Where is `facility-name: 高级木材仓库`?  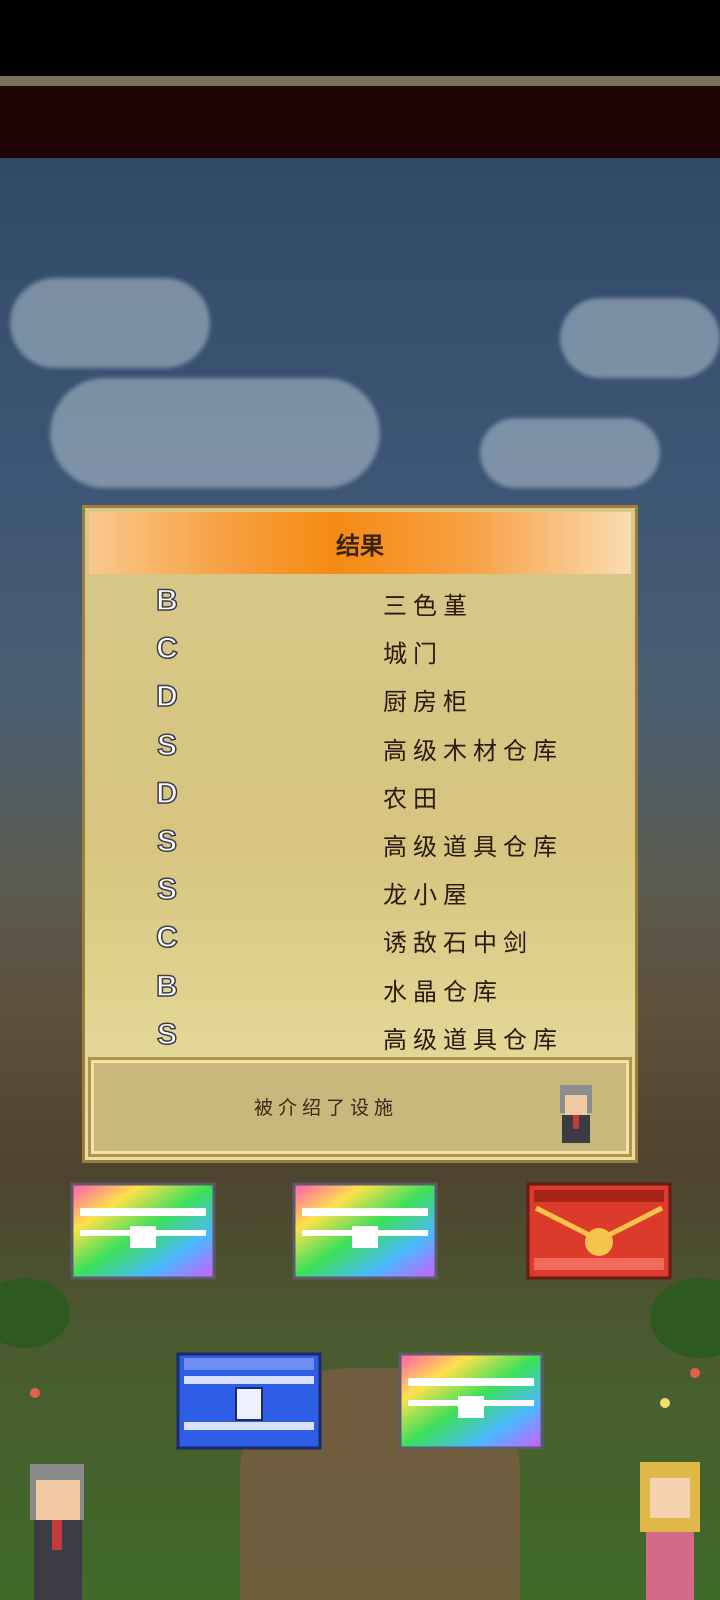 facility-name: 高级木材仓库 is located at coordinates (473, 750).